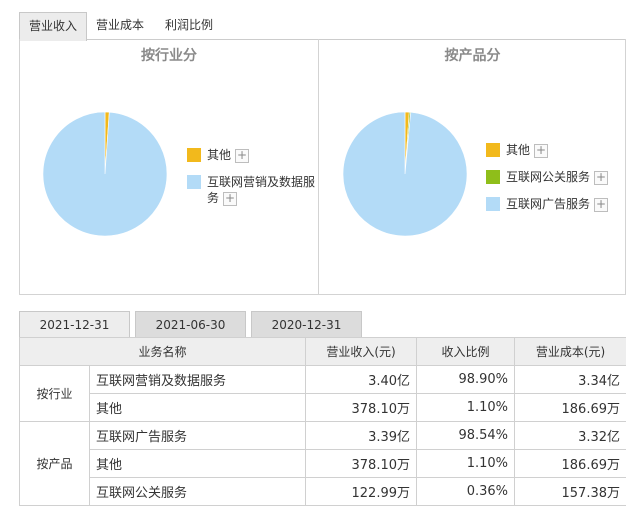 This screenshot has height=506, width=626. Describe the element at coordinates (197, 435) in the screenshot. I see `row-name: 互联网广告服务` at that location.